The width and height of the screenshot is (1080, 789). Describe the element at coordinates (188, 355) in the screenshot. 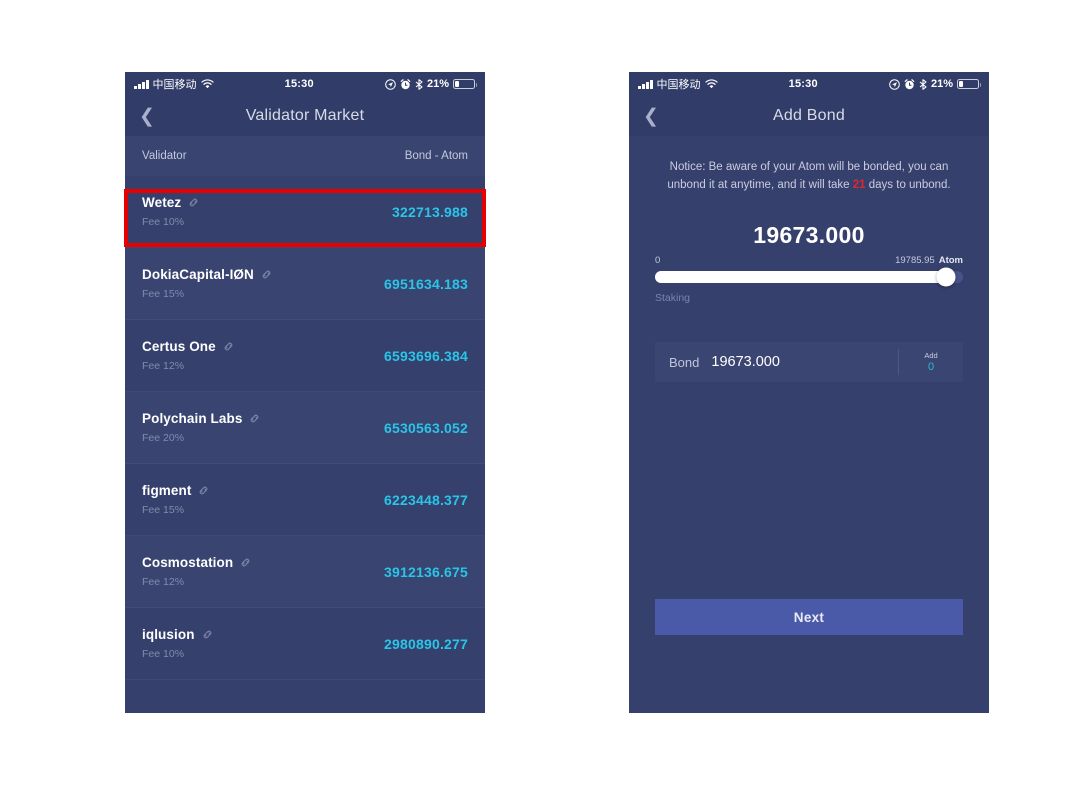

I see `validator-info: Certus One Fee 12%` at that location.